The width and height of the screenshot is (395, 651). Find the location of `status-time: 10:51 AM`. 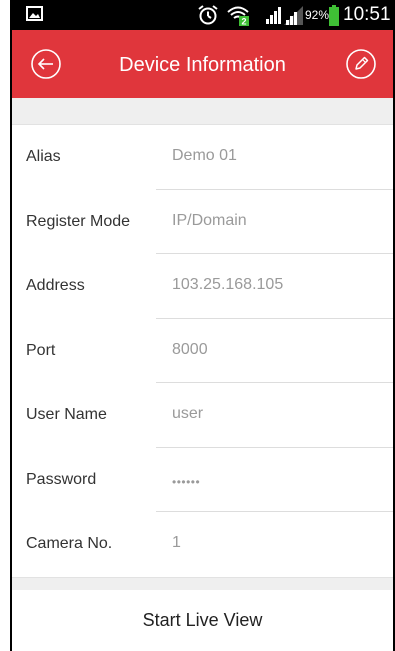

status-time: 10:51 AM is located at coordinates (368, 14).